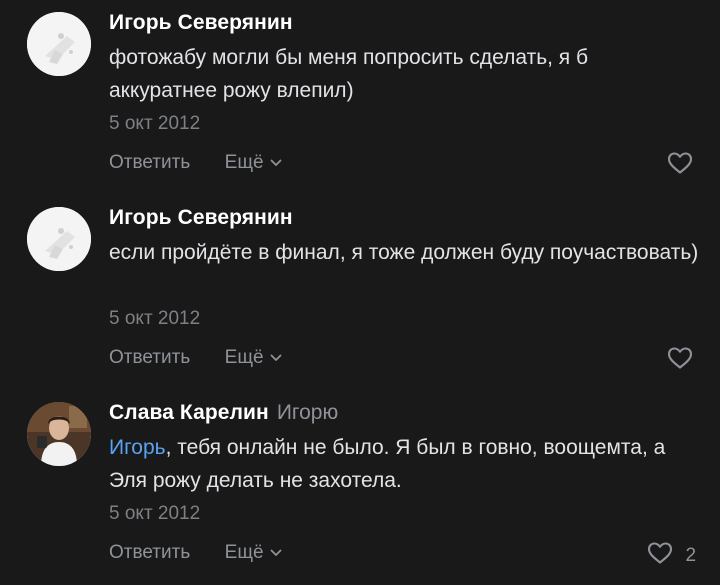 The width and height of the screenshot is (720, 585). I want to click on author-row: Слава Карелин Игорю, so click(223, 415).